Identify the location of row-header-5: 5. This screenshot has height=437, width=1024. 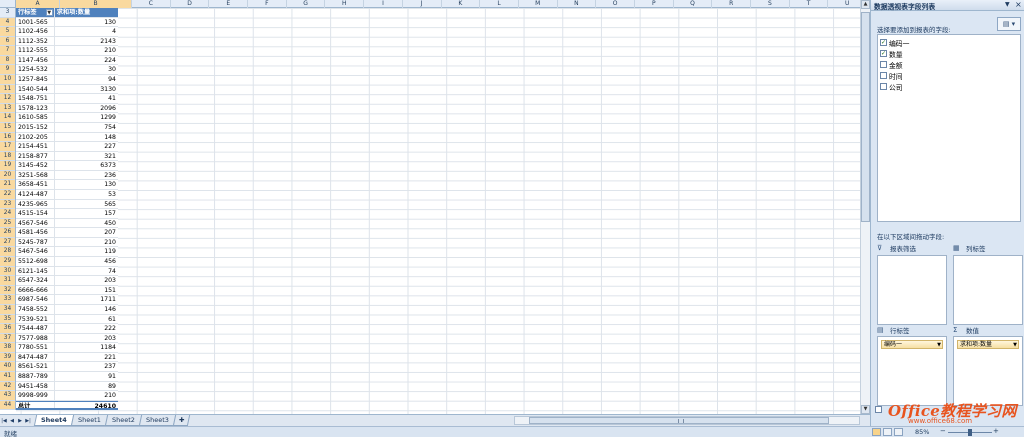
(7, 32).